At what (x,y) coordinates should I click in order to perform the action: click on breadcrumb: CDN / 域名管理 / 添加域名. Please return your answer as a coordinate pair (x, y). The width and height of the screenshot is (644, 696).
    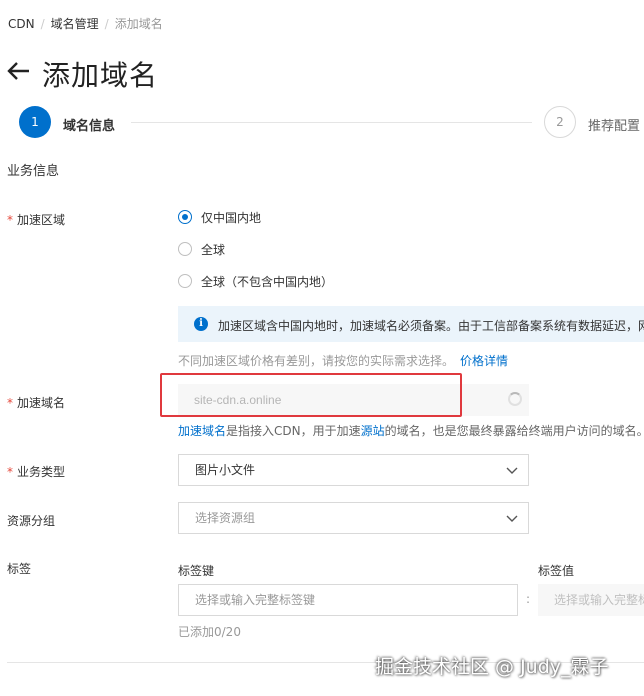
    Looking at the image, I should click on (85, 23).